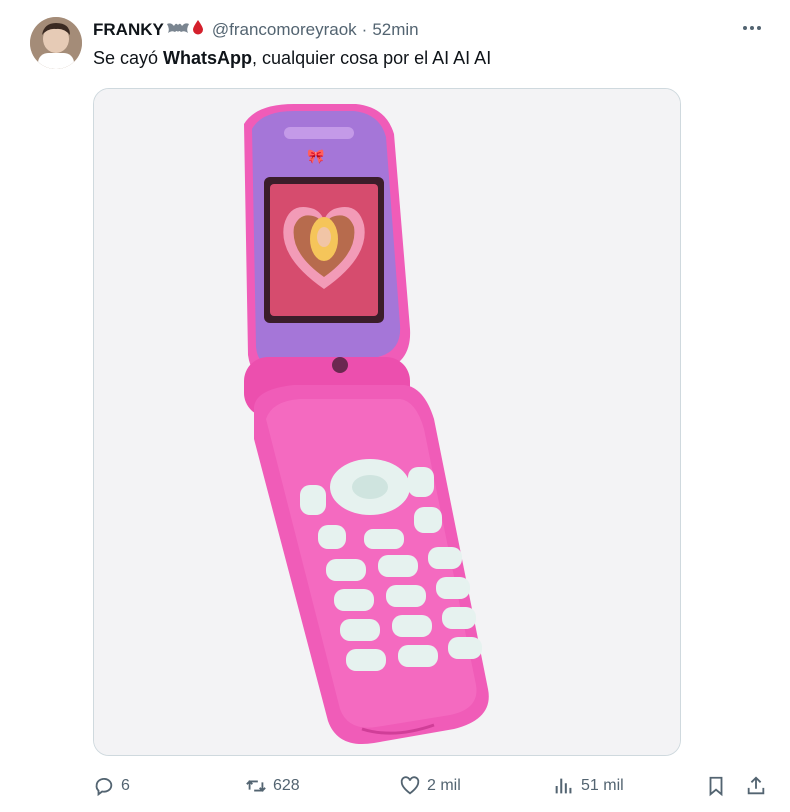 This screenshot has height=812, width=790. I want to click on views-button: 51 mil, so click(588, 786).